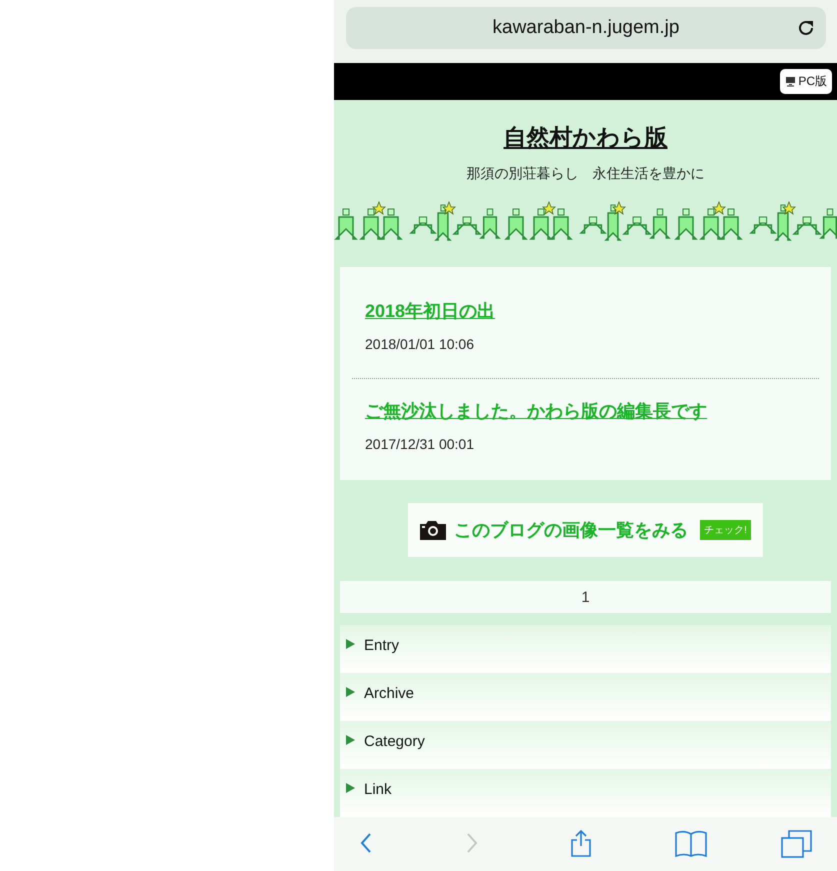  What do you see at coordinates (690, 844) in the screenshot?
I see `book-icon` at bounding box center [690, 844].